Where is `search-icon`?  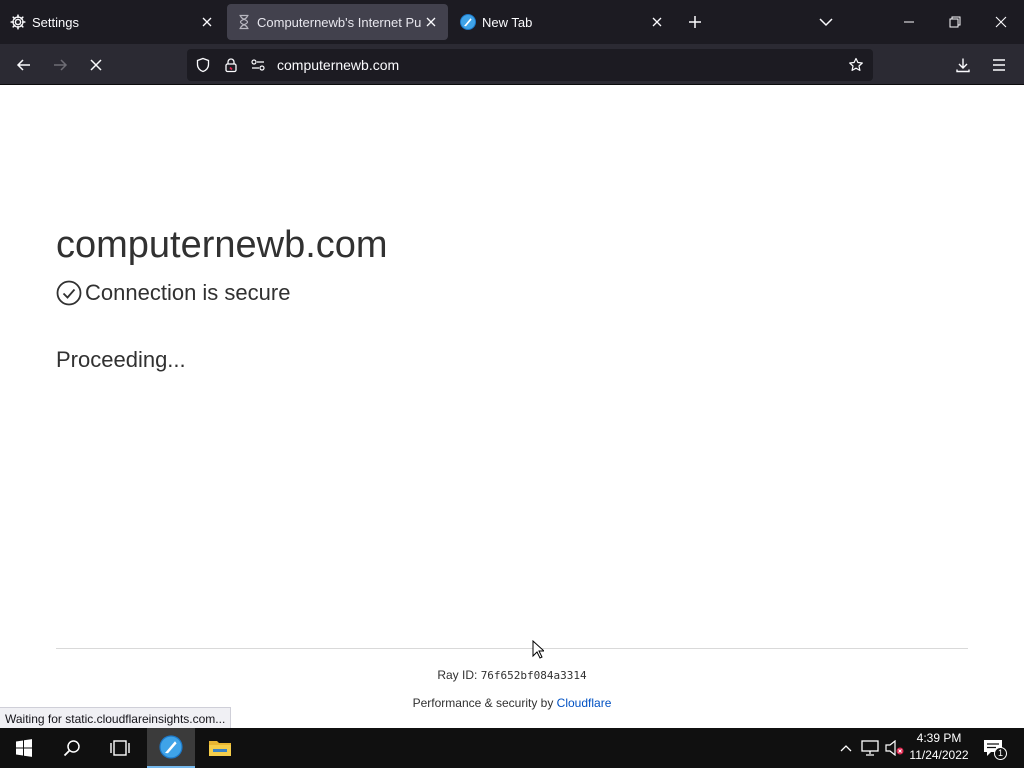
search-icon is located at coordinates (71, 748).